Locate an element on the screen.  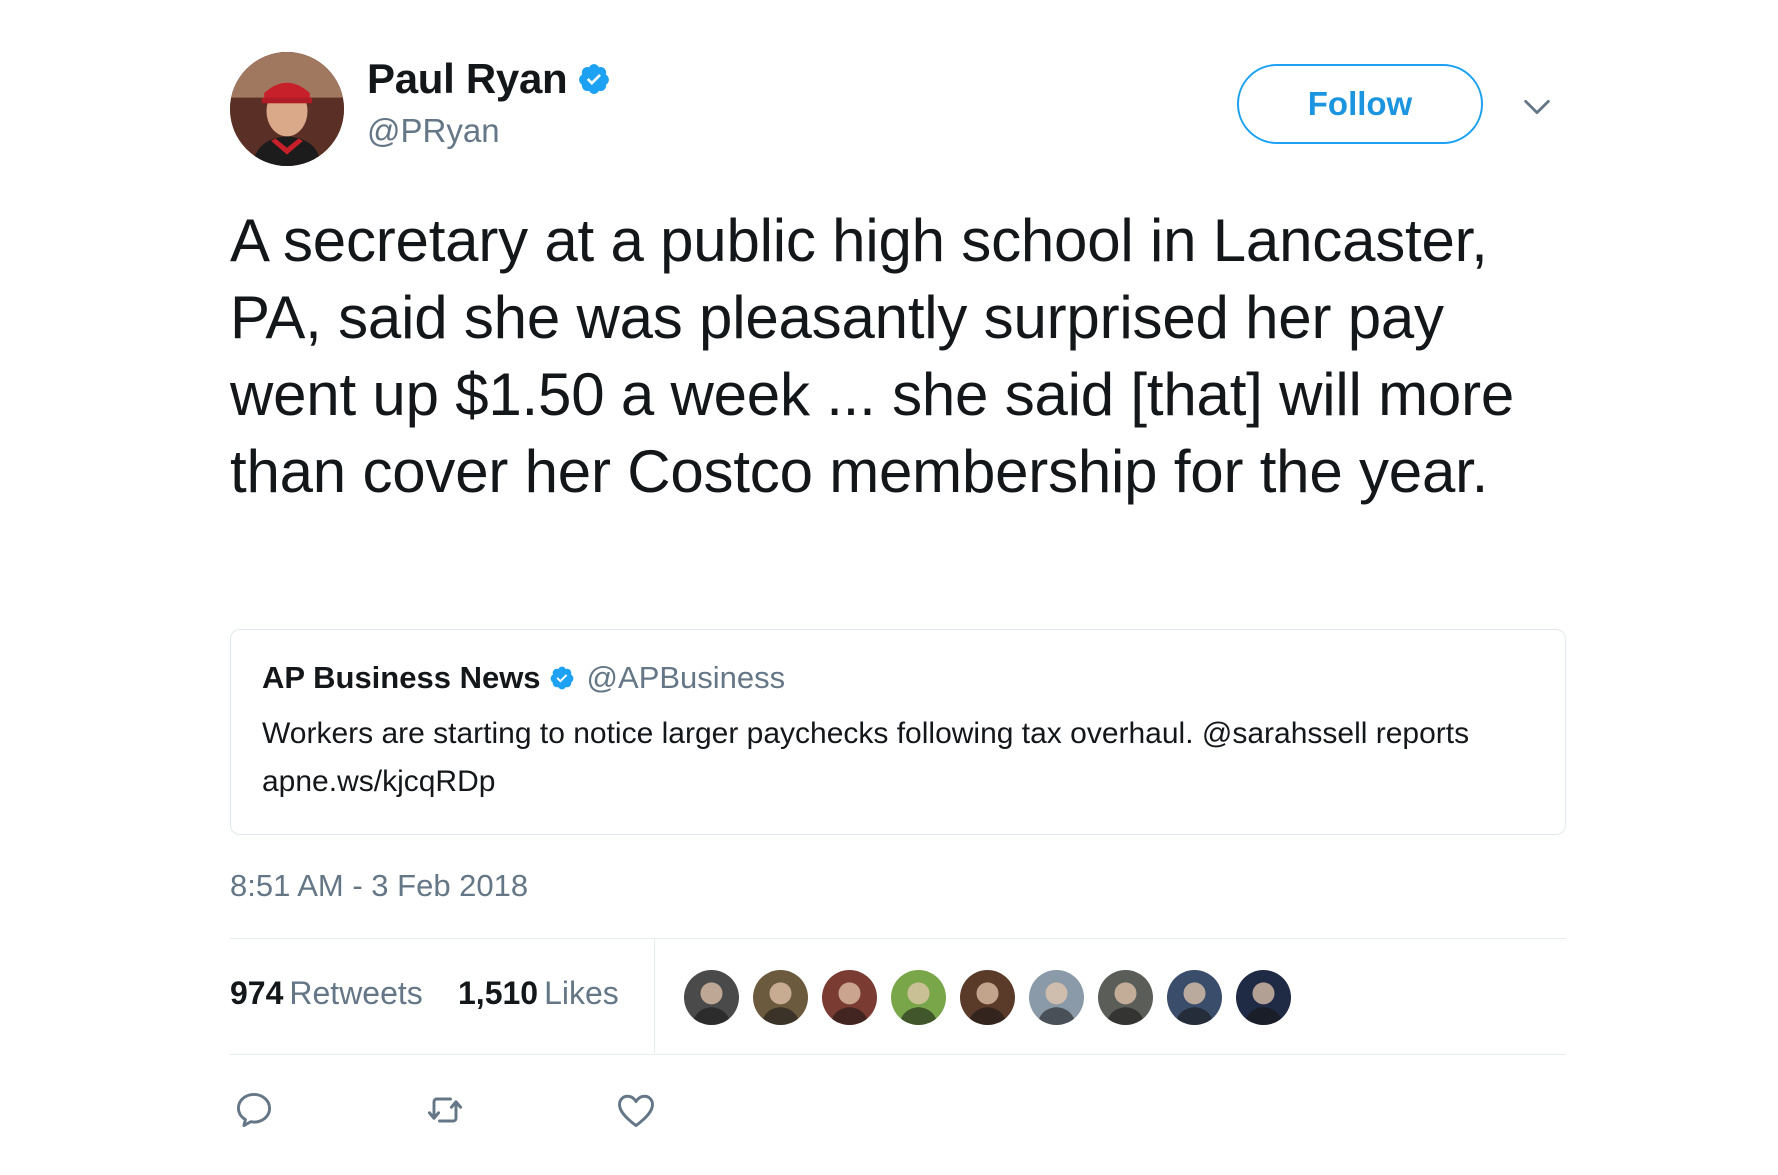
retweet-icon is located at coordinates (445, 1110).